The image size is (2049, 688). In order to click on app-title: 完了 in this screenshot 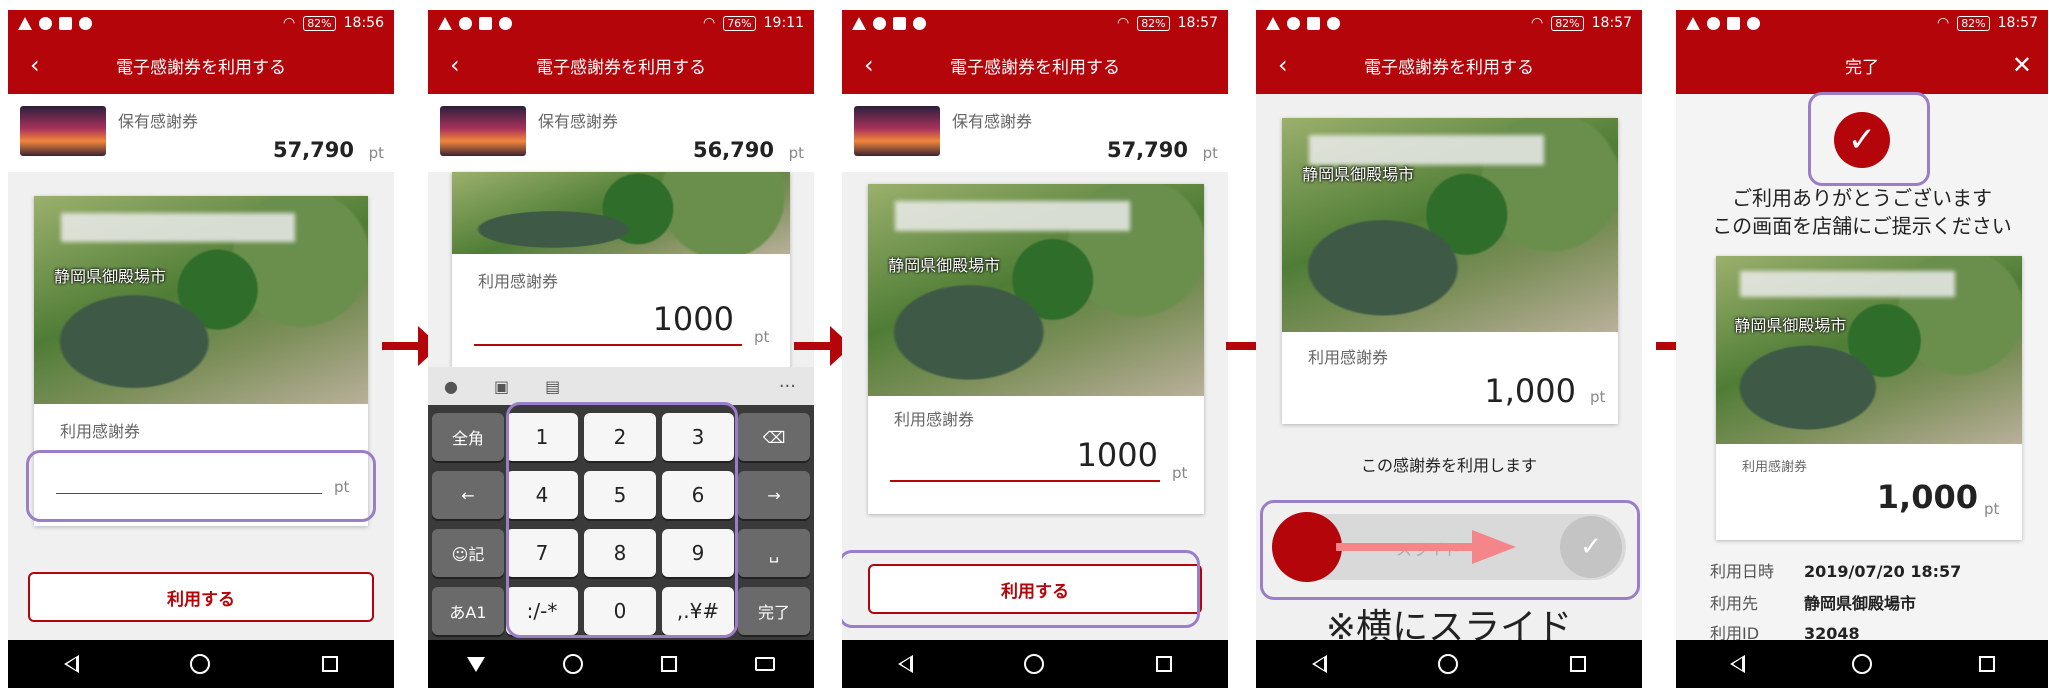, I will do `click(1862, 67)`.